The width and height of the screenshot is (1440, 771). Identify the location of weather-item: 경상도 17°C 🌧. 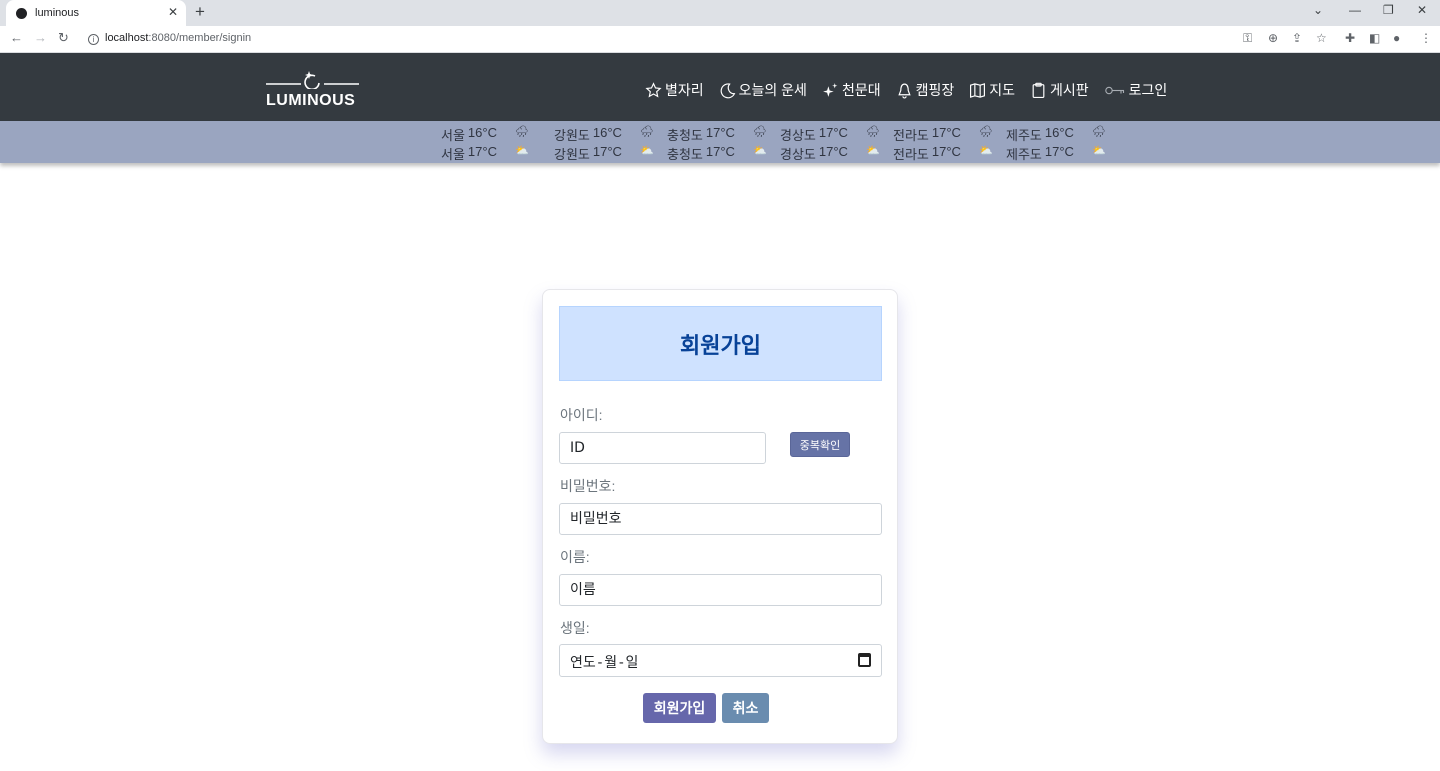
(836, 134).